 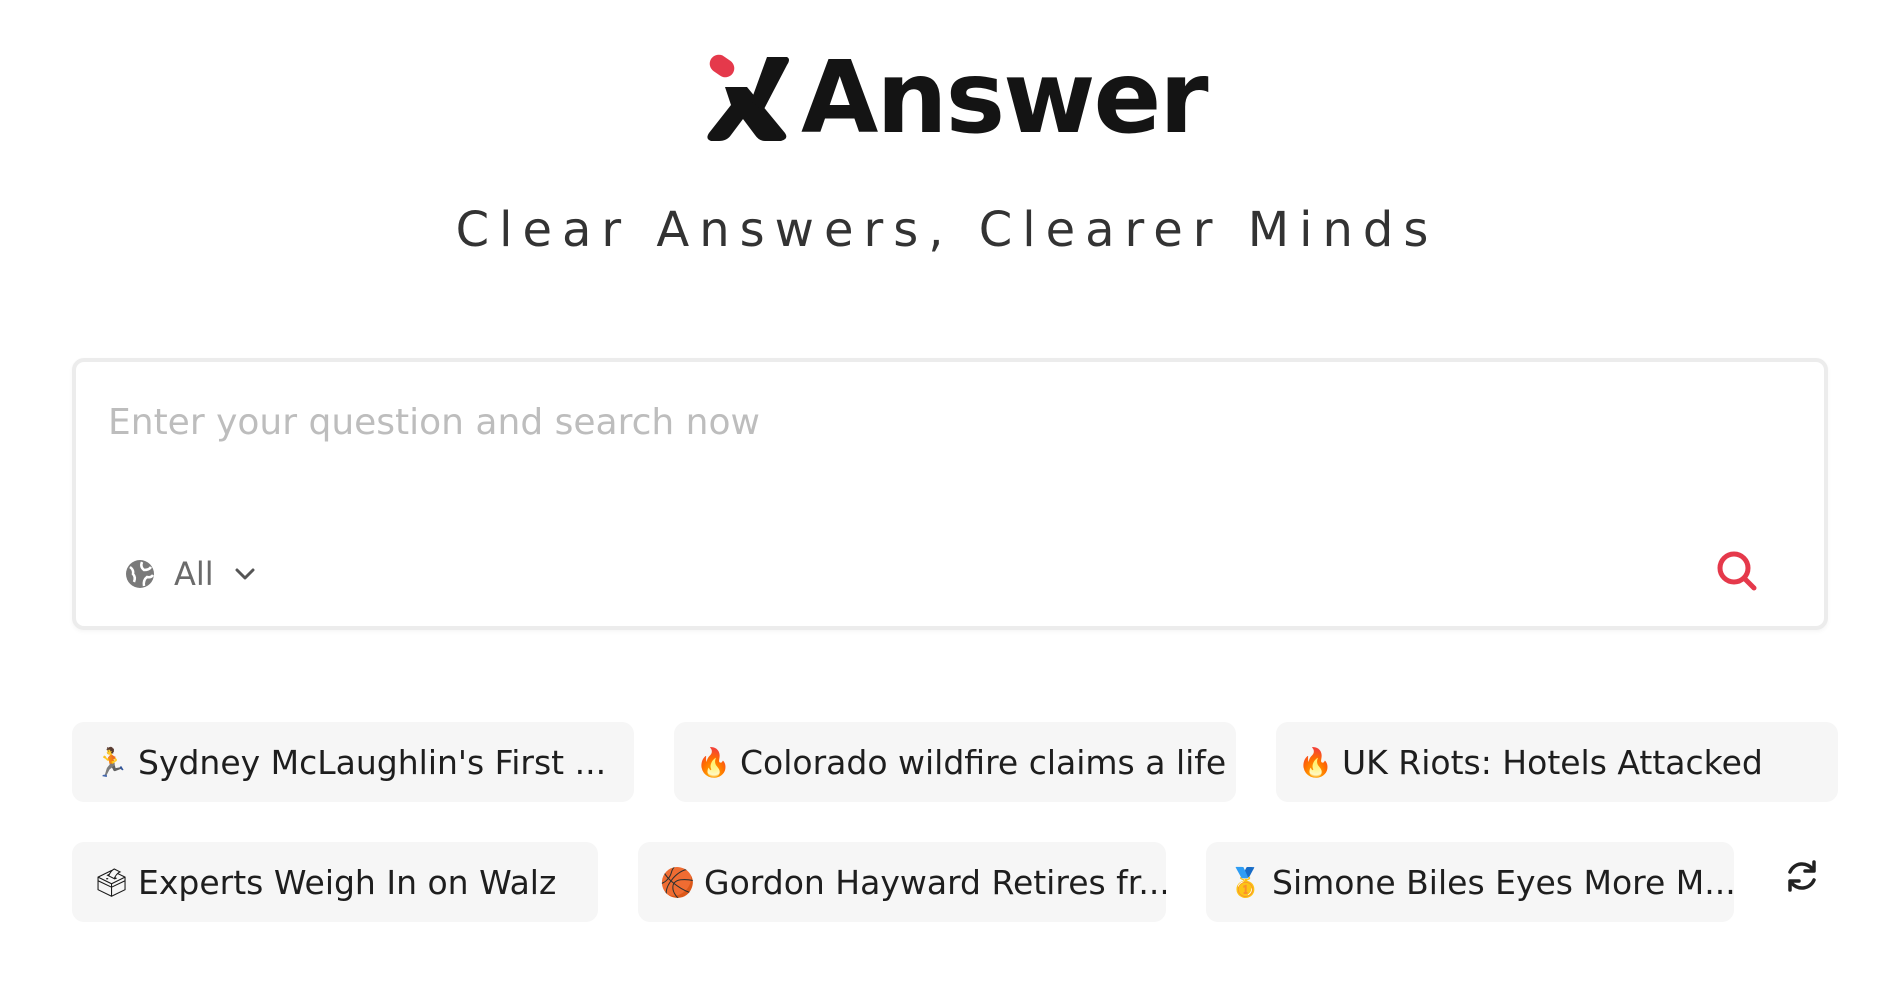 I want to click on globe-icon, so click(x=140, y=574).